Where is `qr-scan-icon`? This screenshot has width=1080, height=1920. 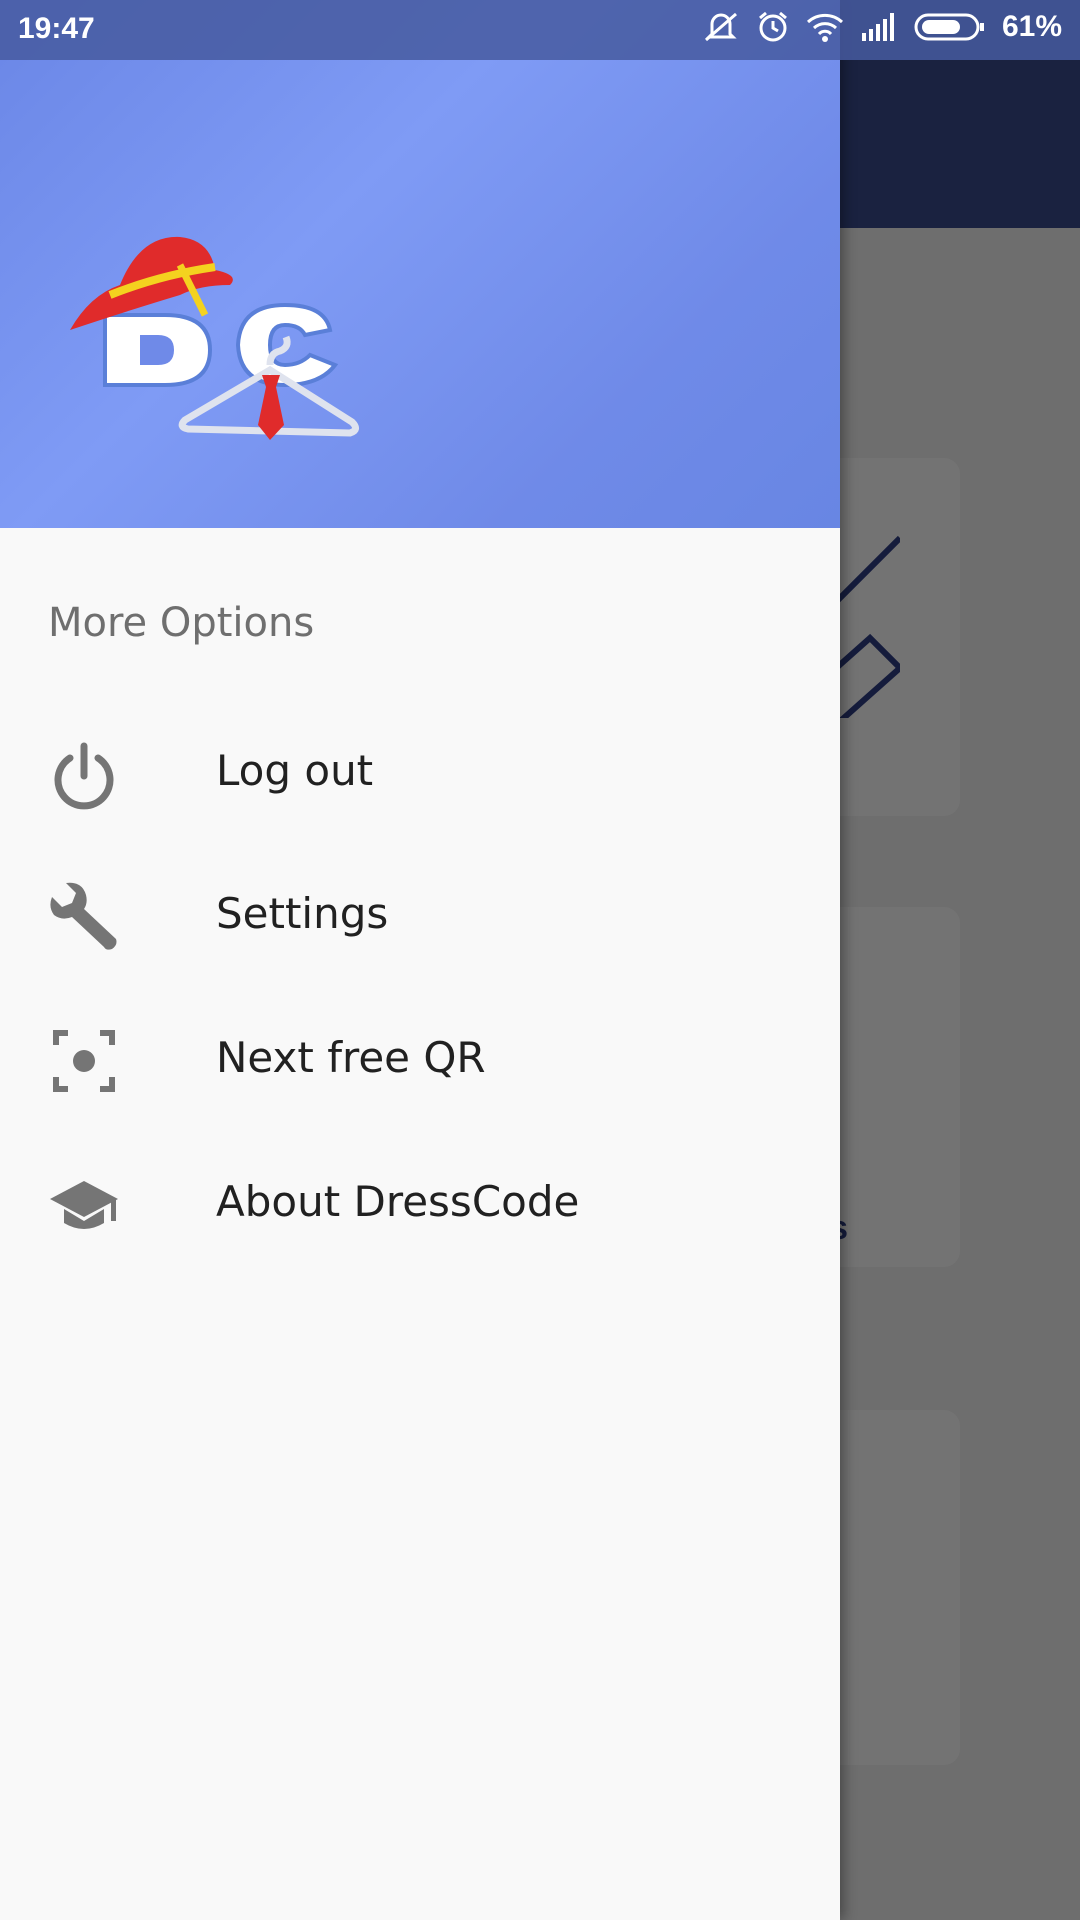 qr-scan-icon is located at coordinates (84, 1061).